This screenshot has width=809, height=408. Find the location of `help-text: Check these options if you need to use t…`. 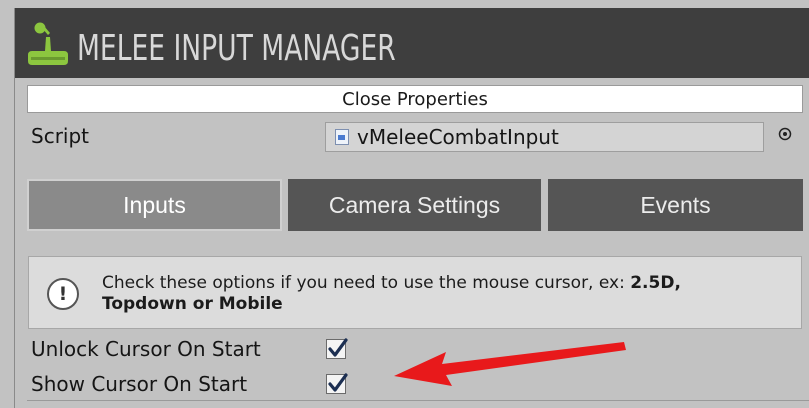

help-text: Check these options if you need to use t… is located at coordinates (391, 293).